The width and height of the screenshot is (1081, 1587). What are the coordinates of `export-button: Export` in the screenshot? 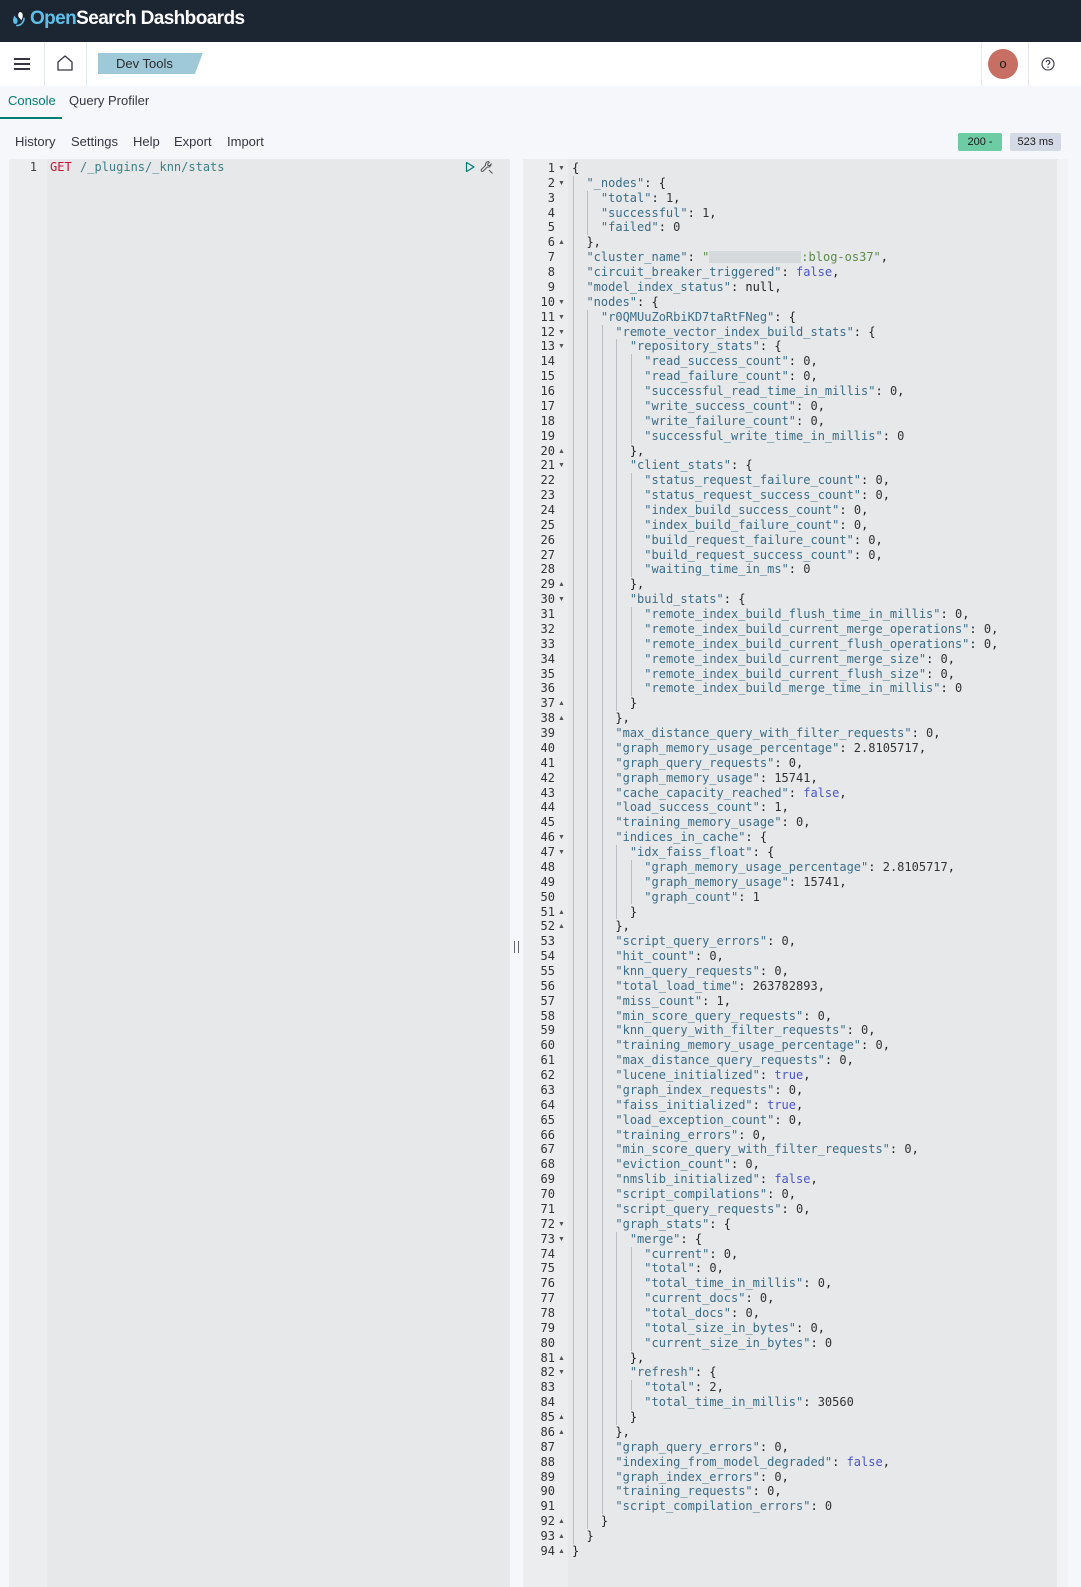 It's located at (193, 141).